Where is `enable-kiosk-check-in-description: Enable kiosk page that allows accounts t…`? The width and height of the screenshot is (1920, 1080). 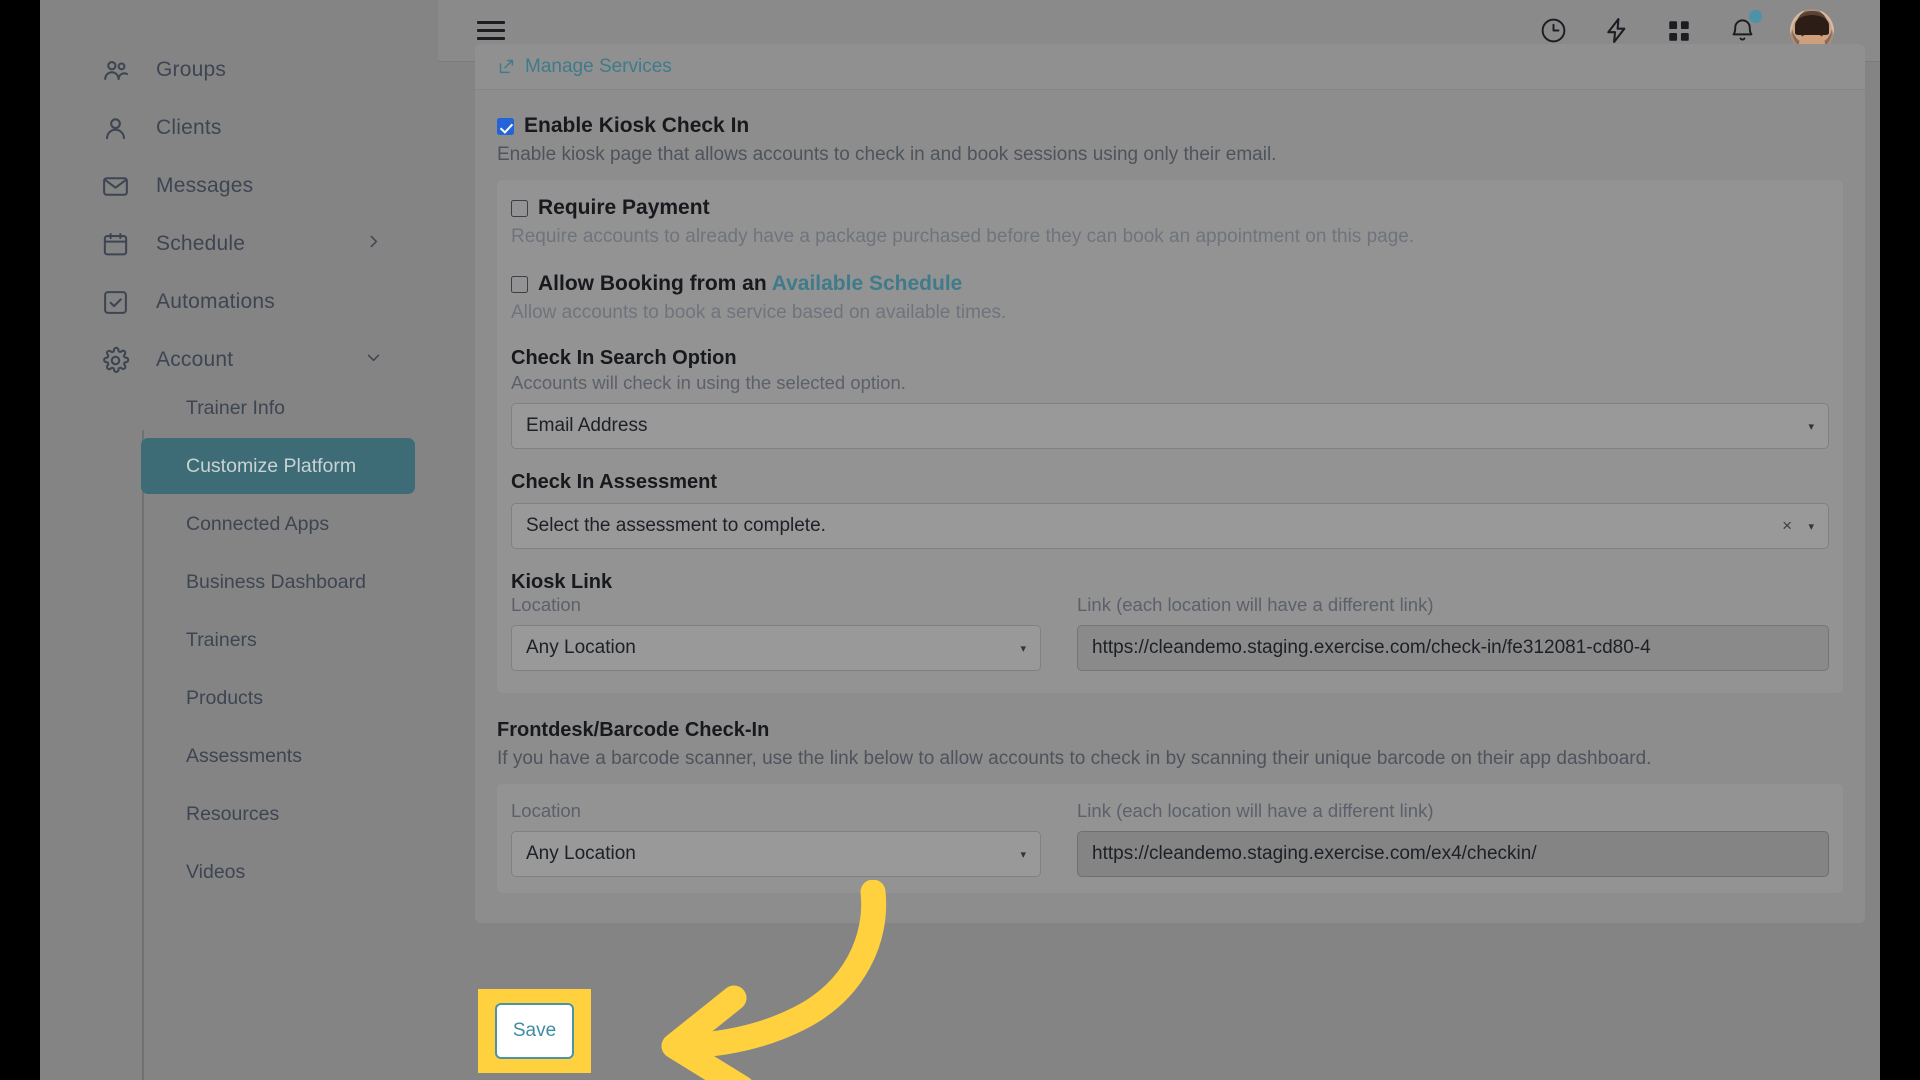
enable-kiosk-check-in-description: Enable kiosk page that allows accounts t… is located at coordinates (887, 155).